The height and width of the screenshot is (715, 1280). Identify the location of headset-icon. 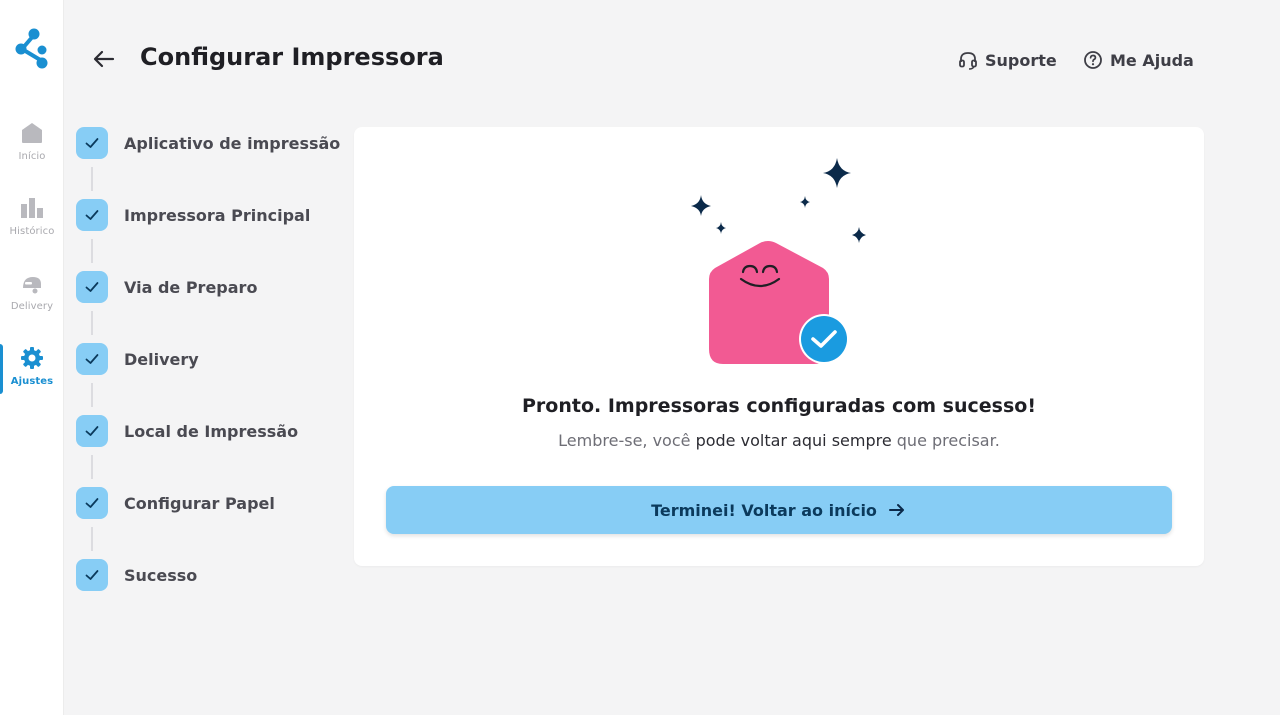
(968, 61).